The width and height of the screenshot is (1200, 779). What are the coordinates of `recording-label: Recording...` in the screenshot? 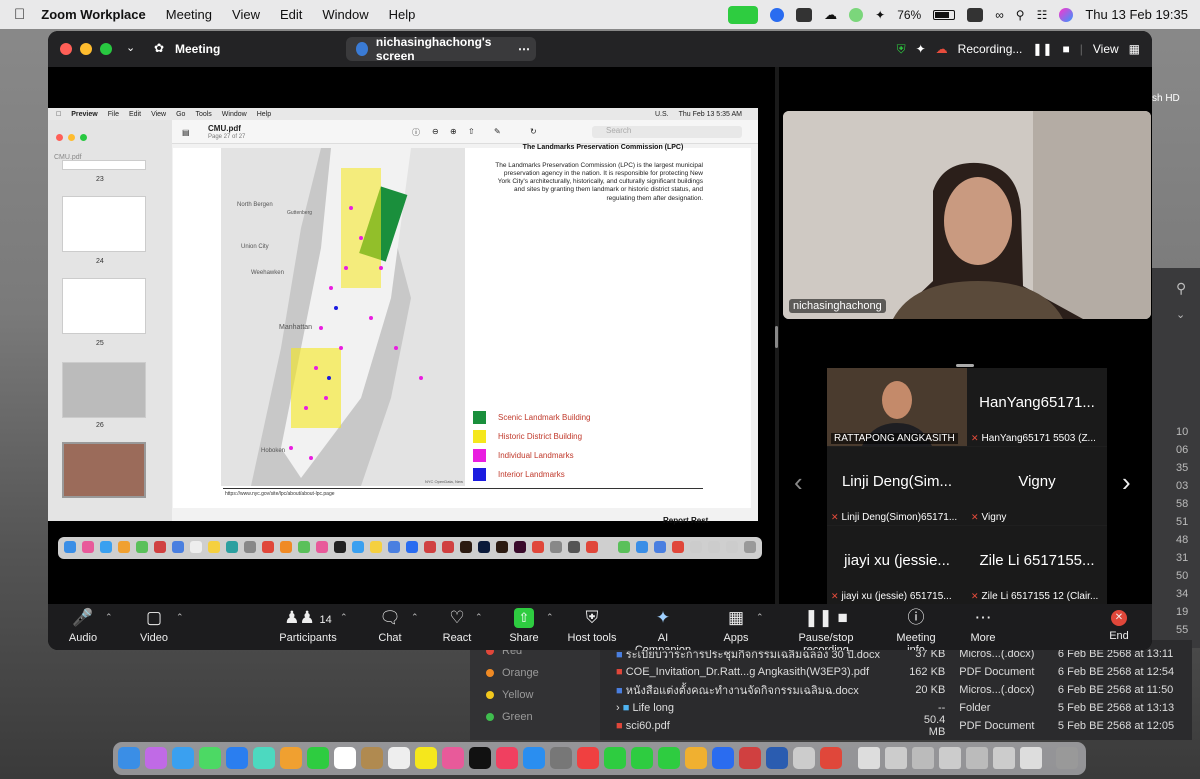 It's located at (990, 49).